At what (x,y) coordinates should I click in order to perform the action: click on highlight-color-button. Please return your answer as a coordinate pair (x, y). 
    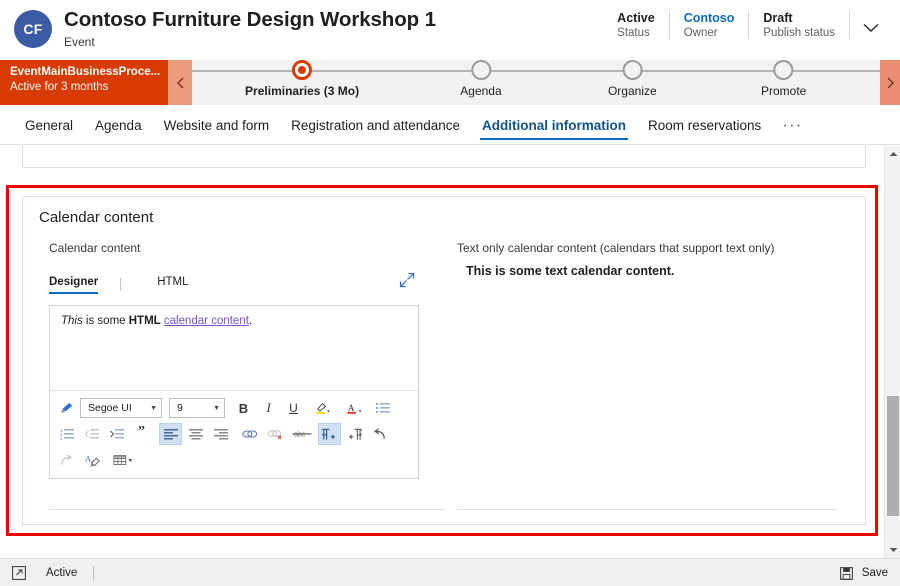
    Looking at the image, I should click on (322, 408).